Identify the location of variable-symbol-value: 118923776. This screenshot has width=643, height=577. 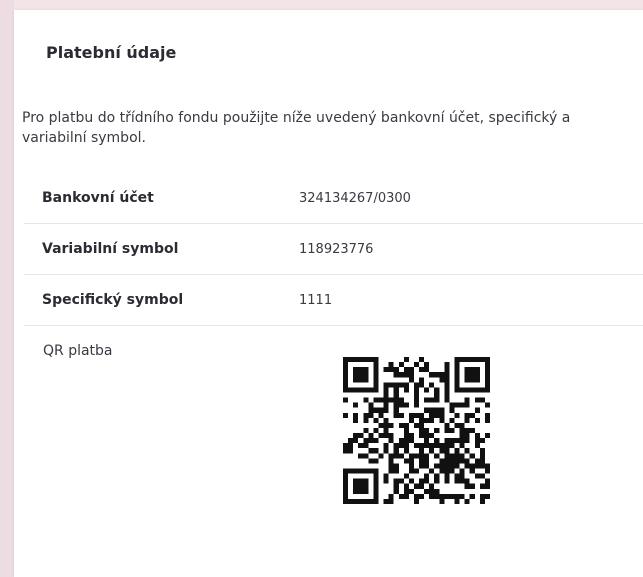
(336, 249).